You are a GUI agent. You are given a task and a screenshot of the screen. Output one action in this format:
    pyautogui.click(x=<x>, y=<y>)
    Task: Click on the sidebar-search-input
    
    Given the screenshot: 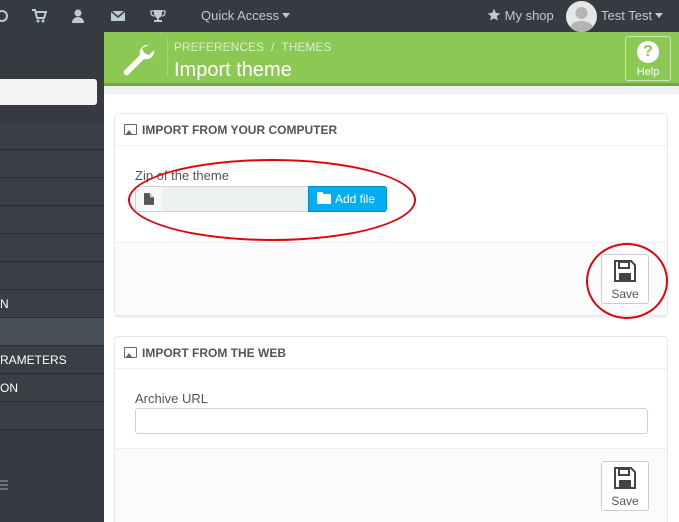 What is the action you would take?
    pyautogui.click(x=48, y=92)
    